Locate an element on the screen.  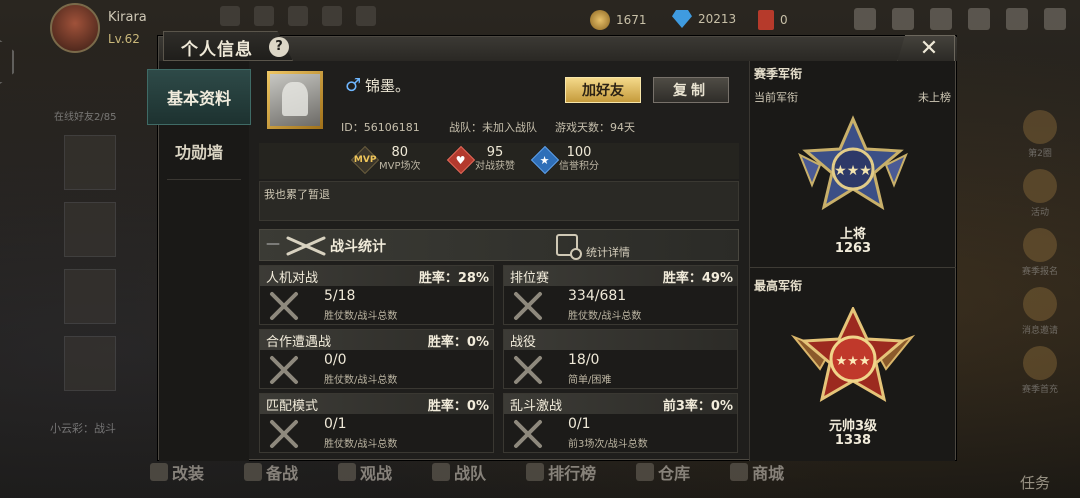
collapse-dash: — is located at coordinates (273, 244).